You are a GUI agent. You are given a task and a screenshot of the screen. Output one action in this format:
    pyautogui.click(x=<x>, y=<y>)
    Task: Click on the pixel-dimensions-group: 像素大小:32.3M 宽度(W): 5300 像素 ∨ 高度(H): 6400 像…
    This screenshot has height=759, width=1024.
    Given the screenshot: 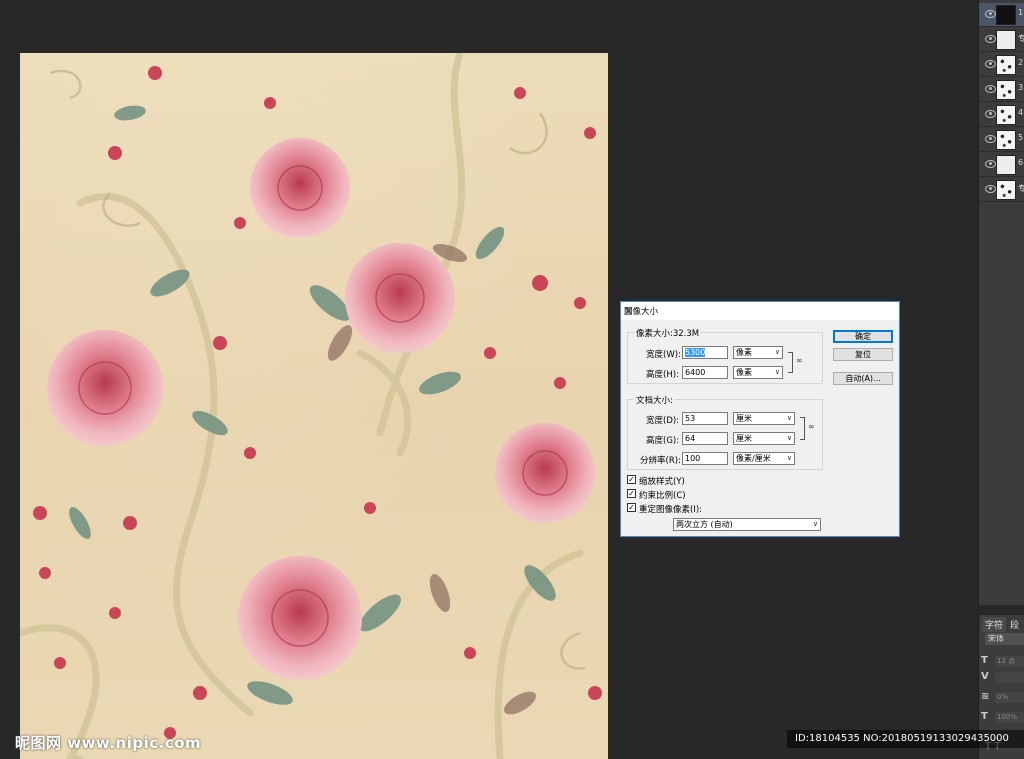 What is the action you would take?
    pyautogui.click(x=725, y=355)
    